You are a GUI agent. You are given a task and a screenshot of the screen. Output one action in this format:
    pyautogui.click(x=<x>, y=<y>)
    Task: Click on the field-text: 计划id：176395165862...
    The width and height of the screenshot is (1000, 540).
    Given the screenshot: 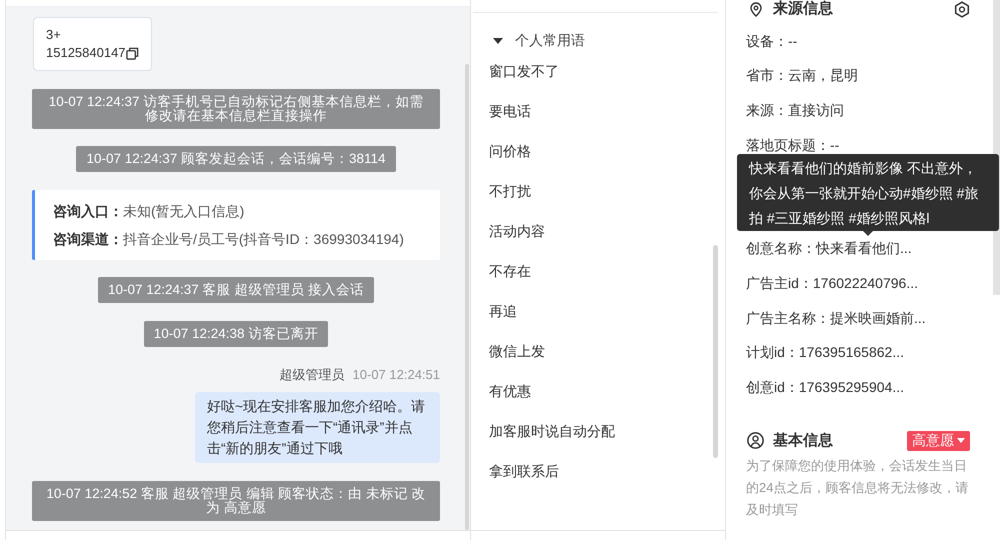 What is the action you would take?
    pyautogui.click(x=825, y=353)
    